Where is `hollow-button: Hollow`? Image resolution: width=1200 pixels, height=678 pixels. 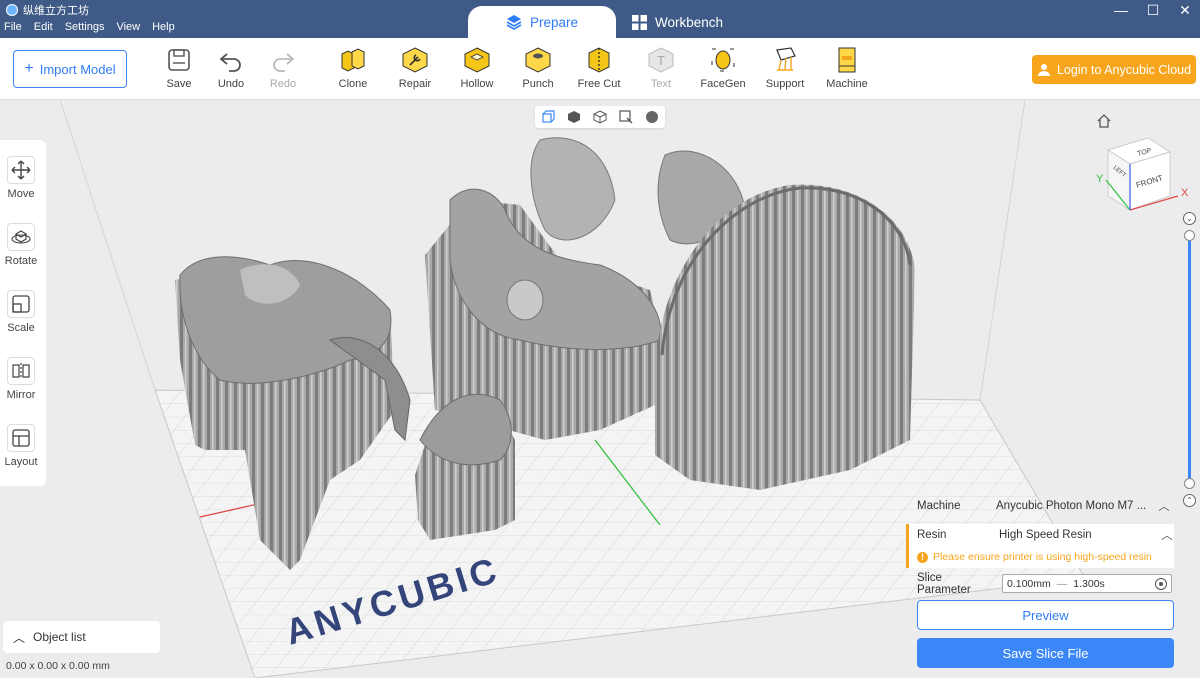 hollow-button: Hollow is located at coordinates (477, 68).